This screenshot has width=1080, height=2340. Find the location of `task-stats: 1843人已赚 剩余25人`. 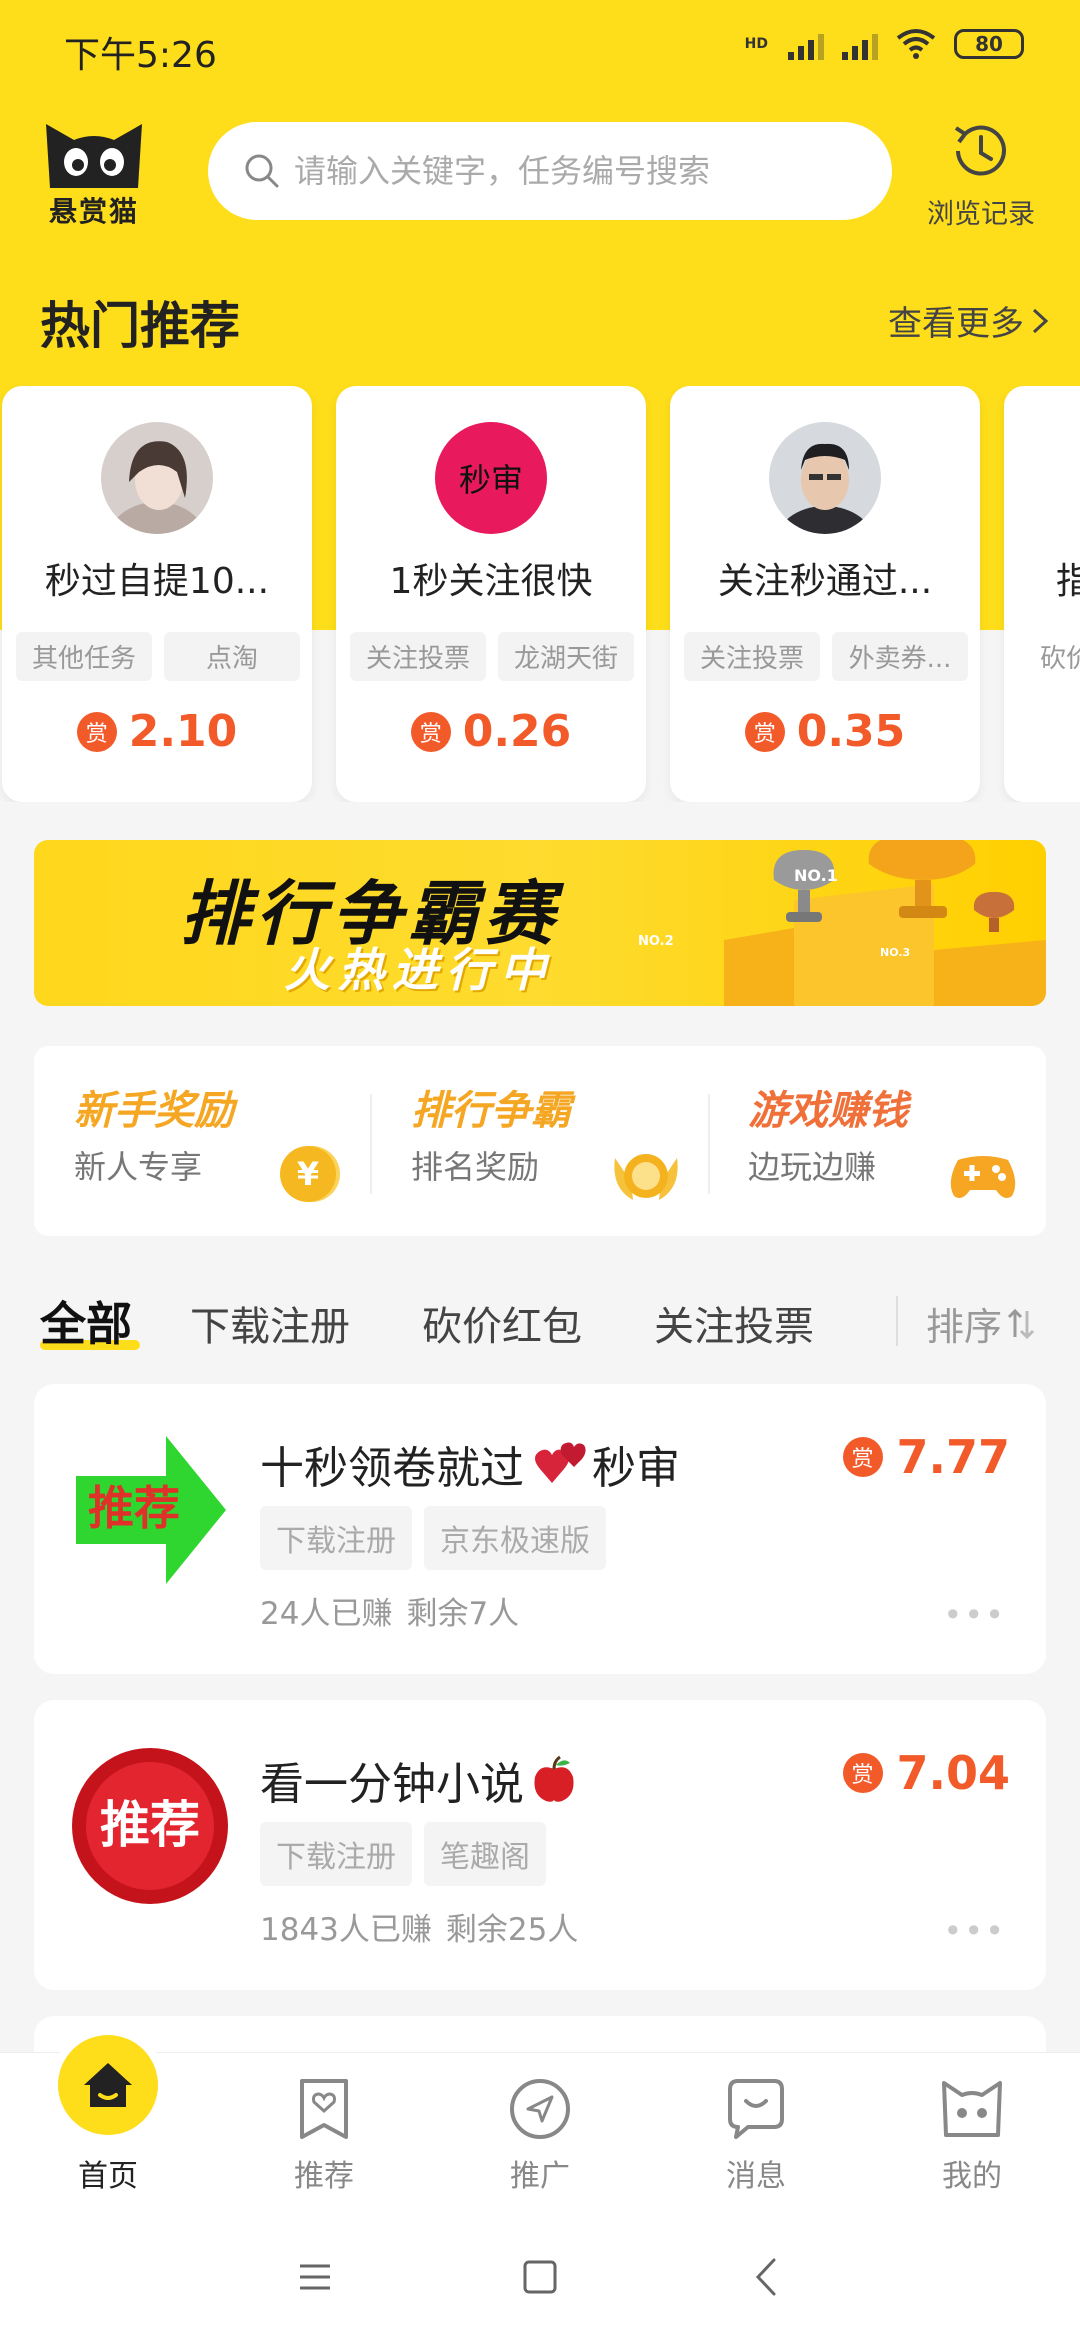

task-stats: 1843人已赚 剩余25人 is located at coordinates (419, 1926).